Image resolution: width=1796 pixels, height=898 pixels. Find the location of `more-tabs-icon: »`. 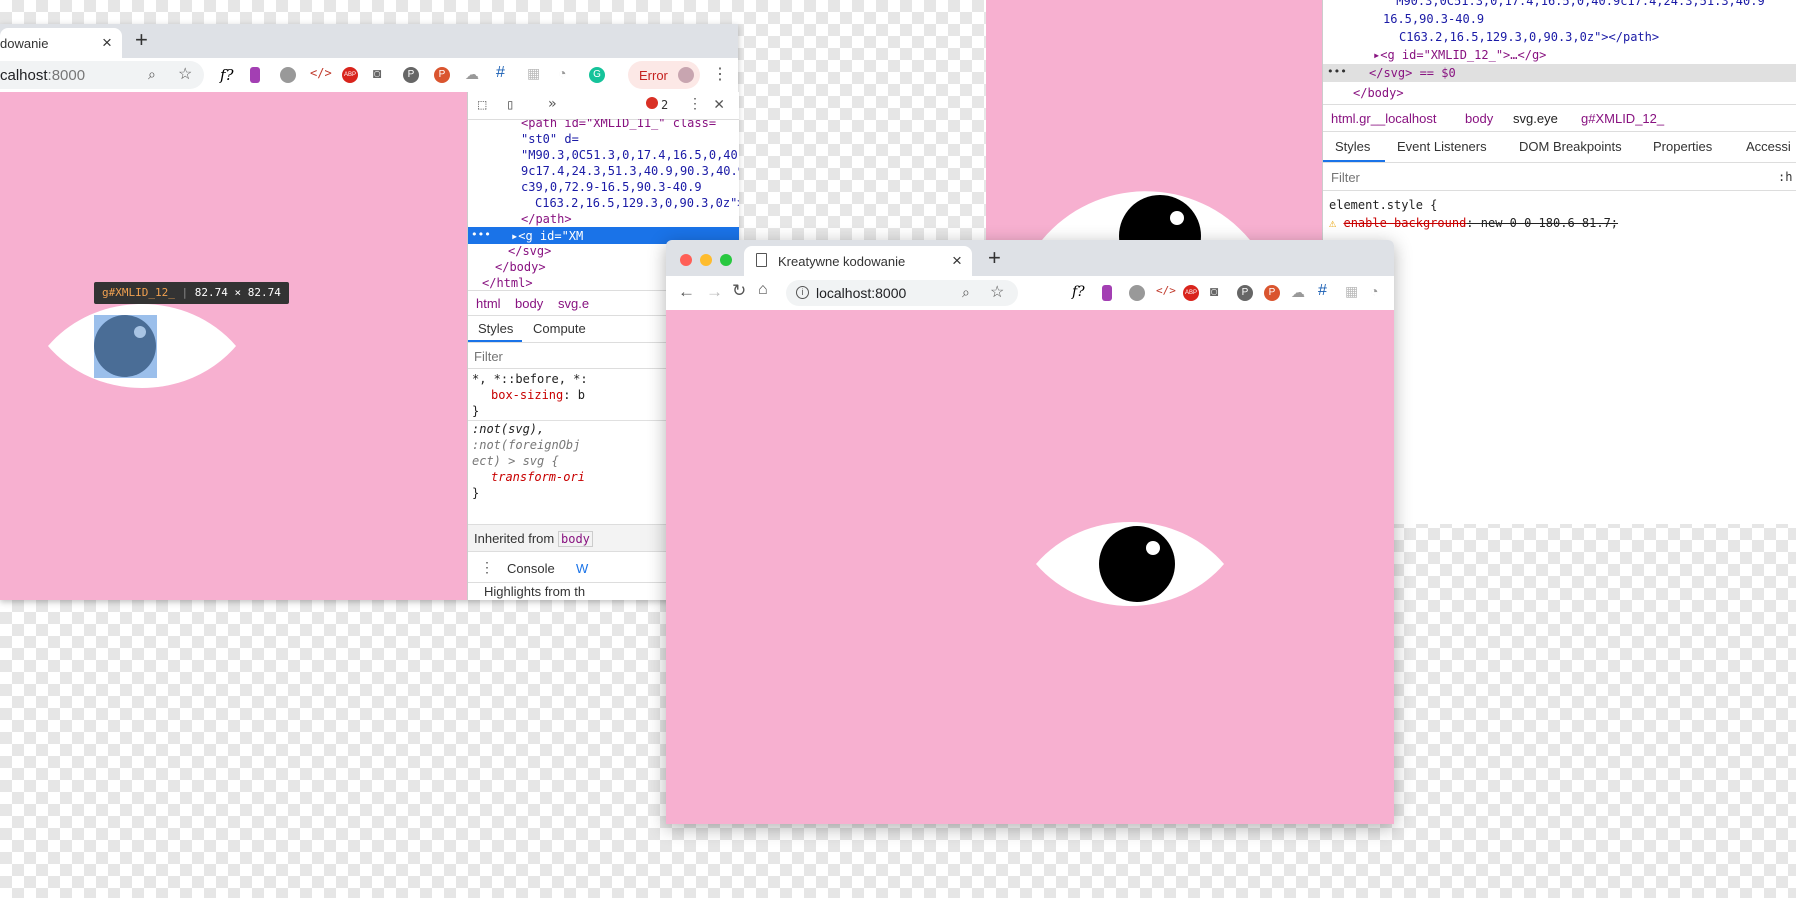

more-tabs-icon: » is located at coordinates (552, 104).